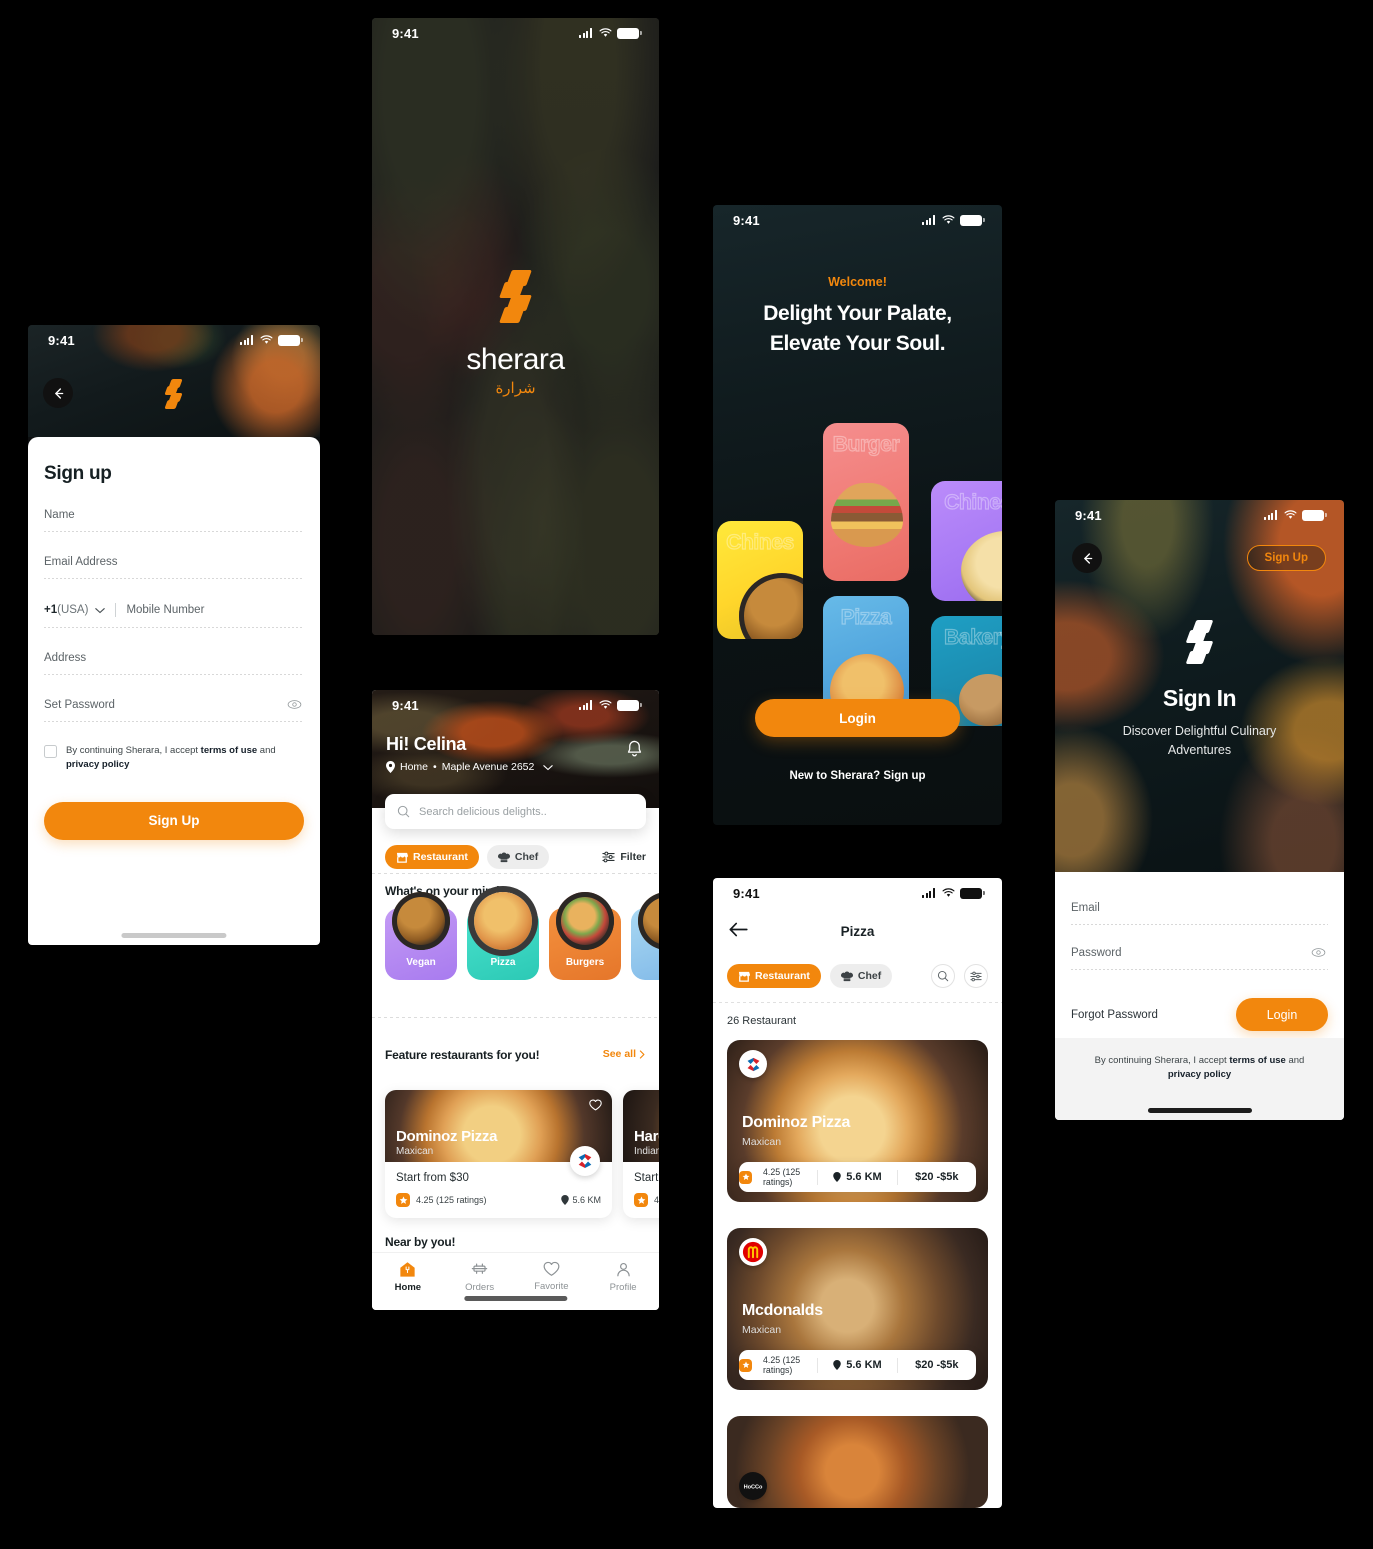 This screenshot has height=1549, width=1373. I want to click on tab-home: Home, so click(408, 1277).